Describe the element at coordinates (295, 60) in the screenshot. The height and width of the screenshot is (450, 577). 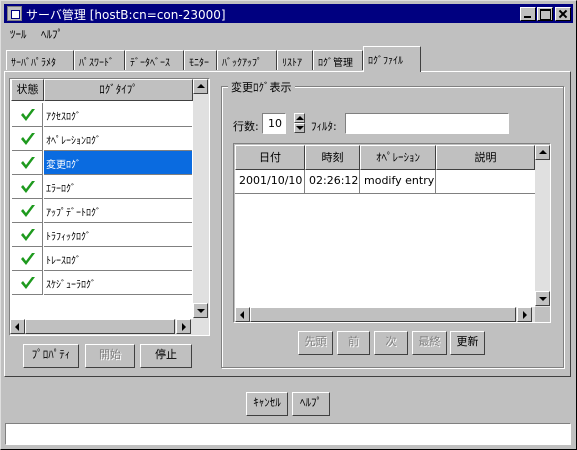
I see `tab-restore: ﾘｽﾄｱ` at that location.